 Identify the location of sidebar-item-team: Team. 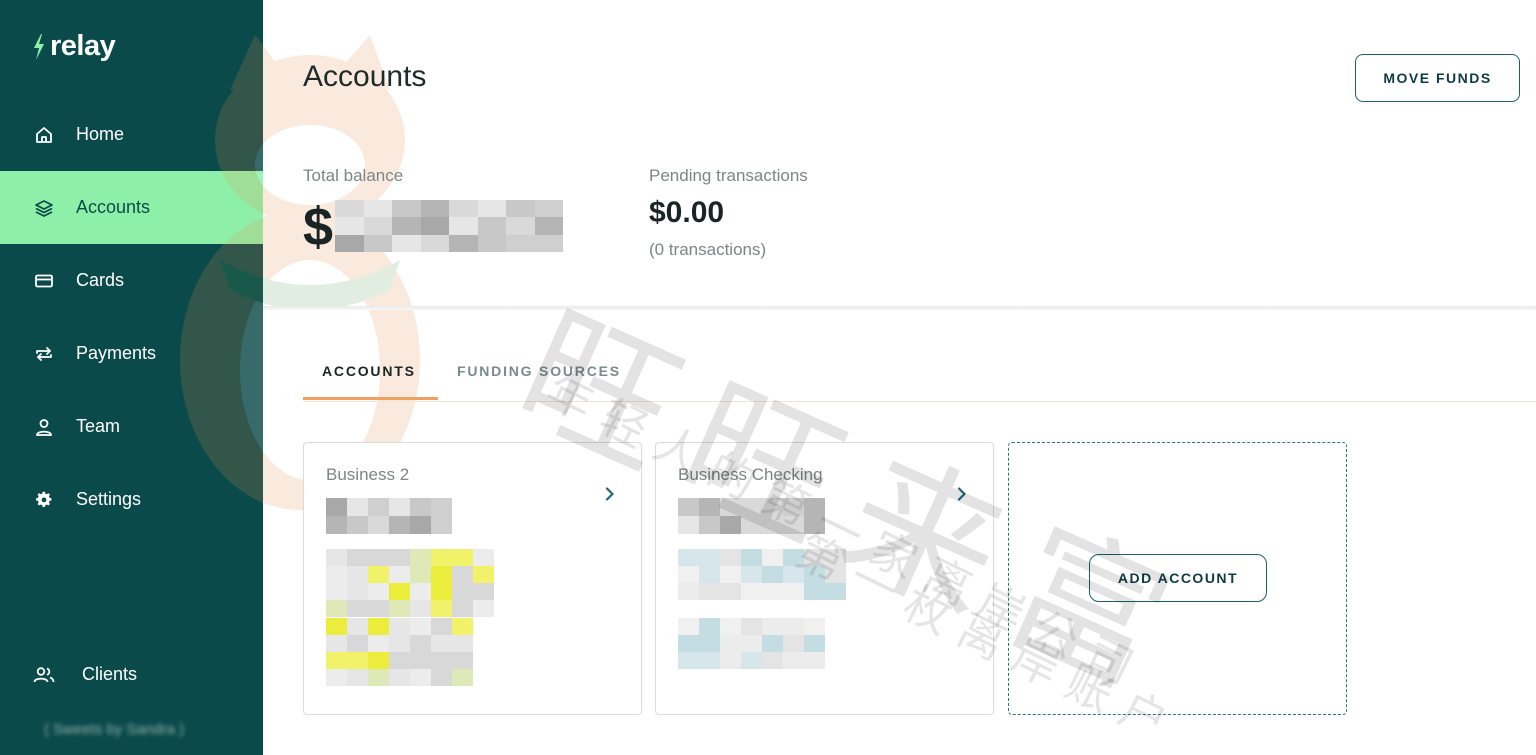
(131, 426).